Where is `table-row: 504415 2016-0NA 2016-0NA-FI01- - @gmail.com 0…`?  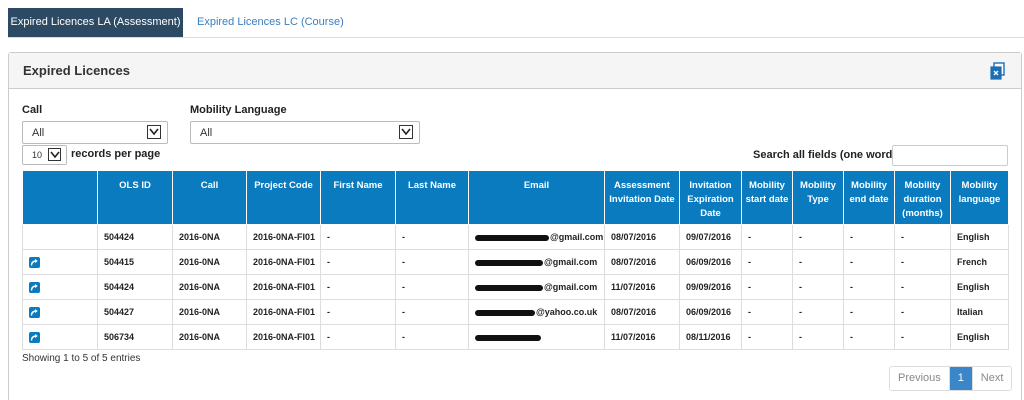
table-row: 504415 2016-0NA 2016-0NA-FI01- - @gmail.com 0… is located at coordinates (515, 262).